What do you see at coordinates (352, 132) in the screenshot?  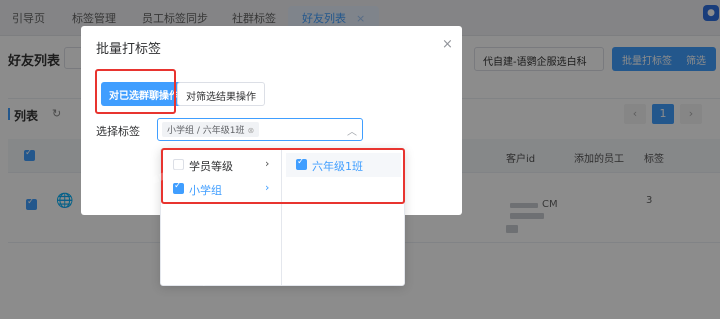 I see `chevron-up-icon: ︿` at bounding box center [352, 132].